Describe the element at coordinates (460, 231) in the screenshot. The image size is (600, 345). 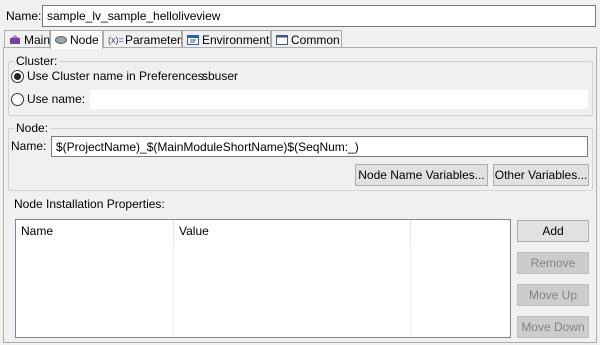
I see `column-header-filler` at that location.